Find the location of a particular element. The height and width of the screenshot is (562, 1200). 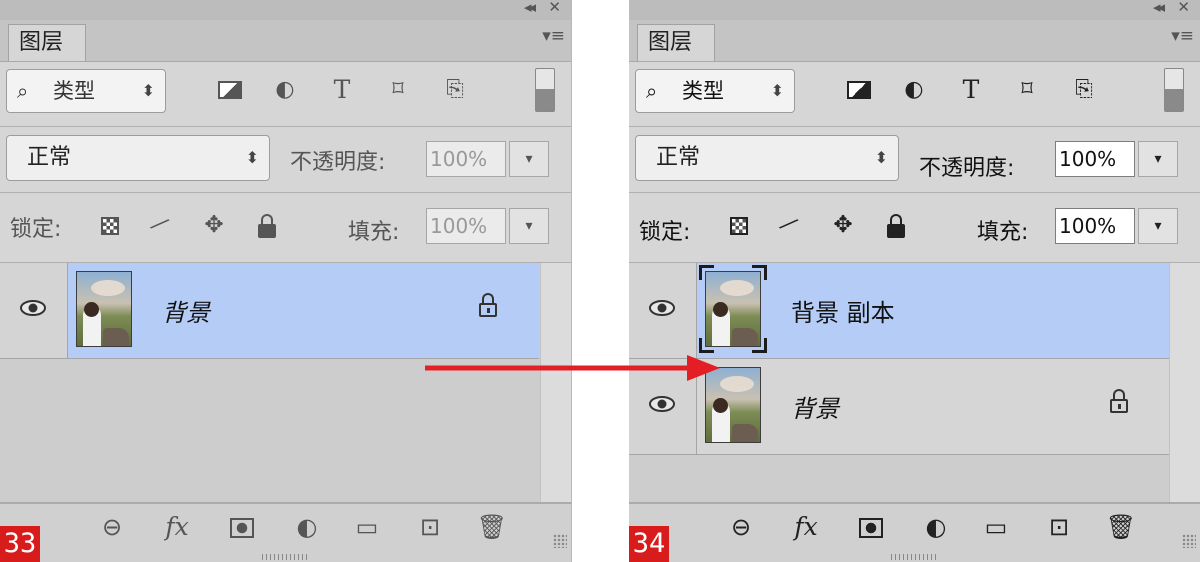

layer-row-background: 背景 is located at coordinates (269, 311).